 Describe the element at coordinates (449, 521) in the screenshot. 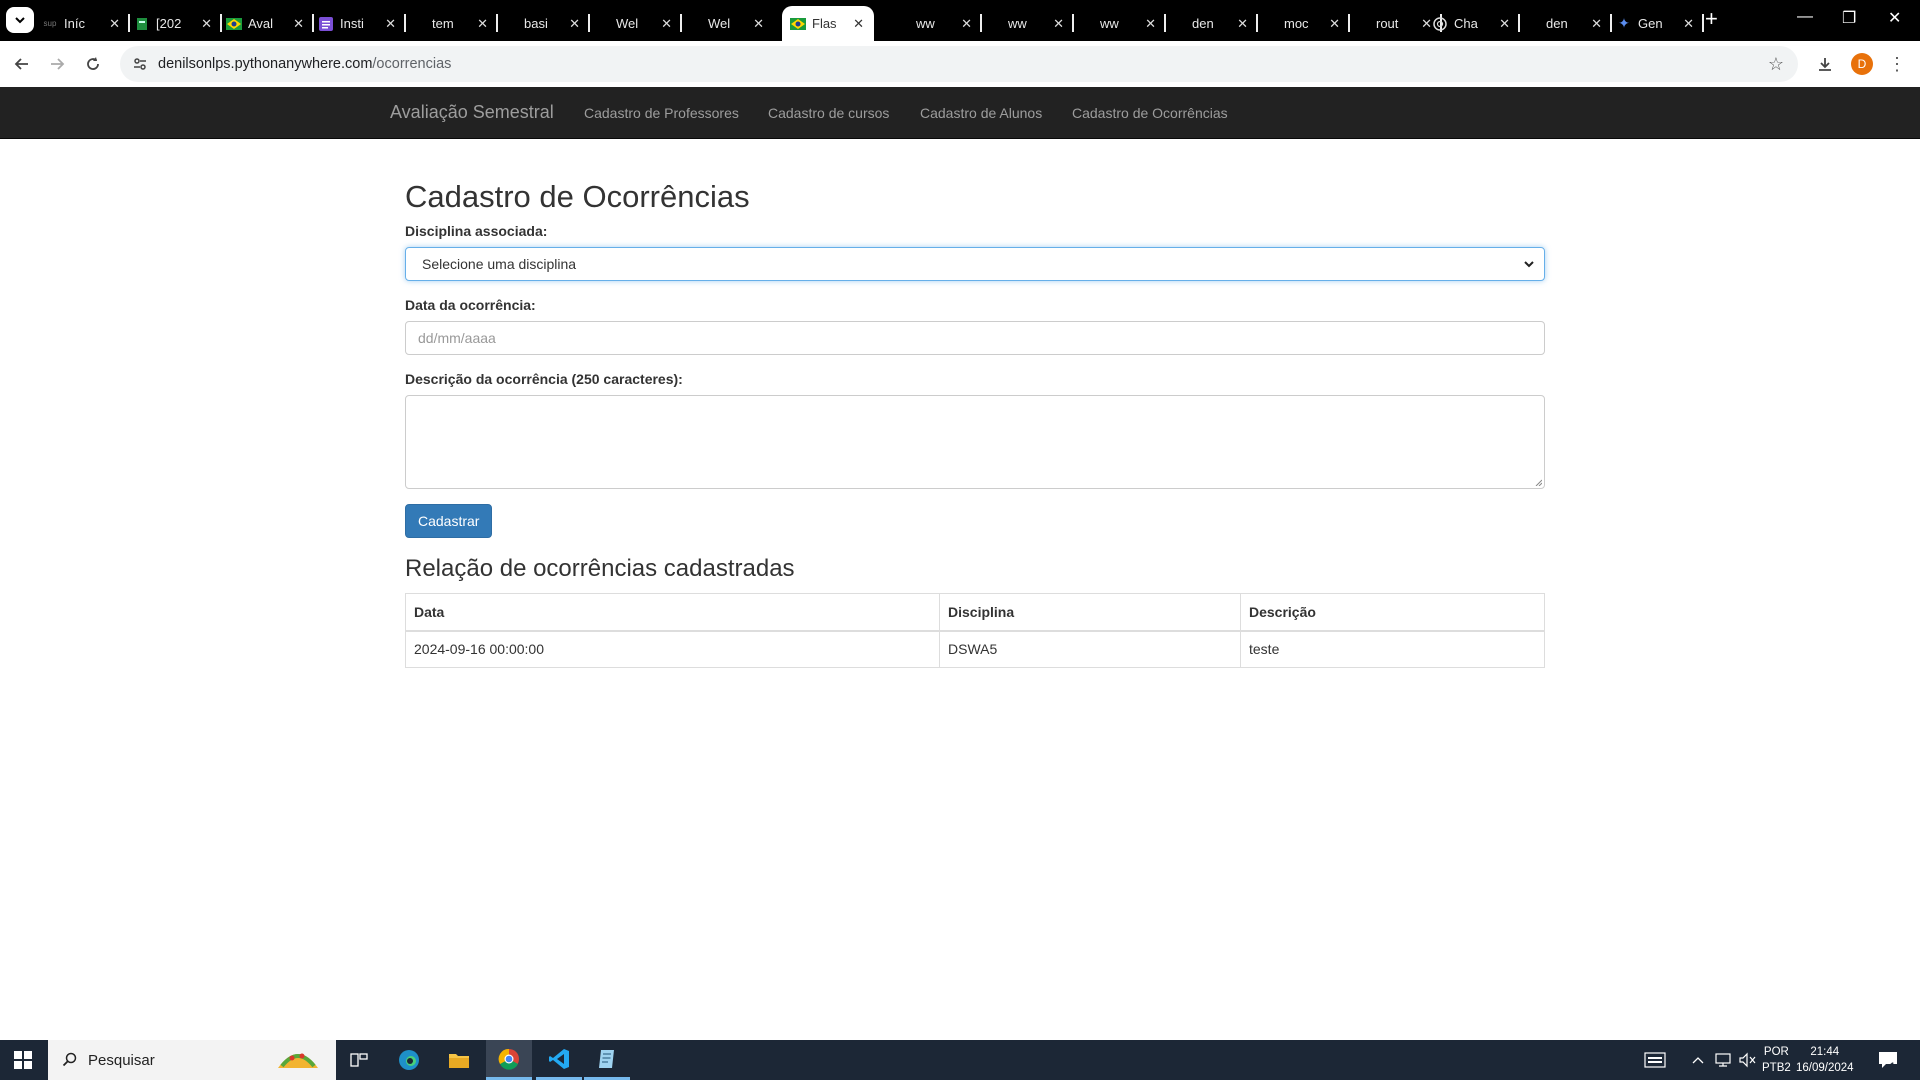

I see `submit-button: Cadastrar` at that location.